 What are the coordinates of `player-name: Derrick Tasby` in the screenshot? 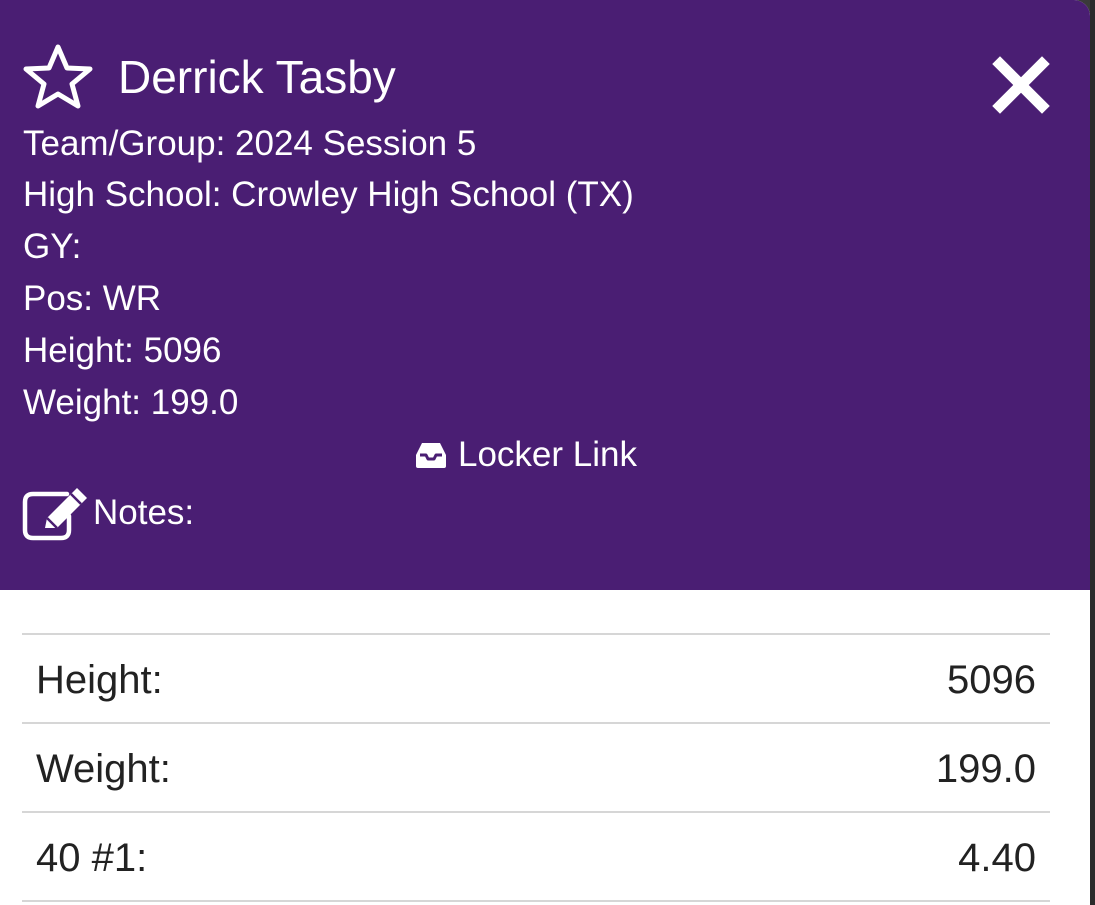 It's located at (257, 77).